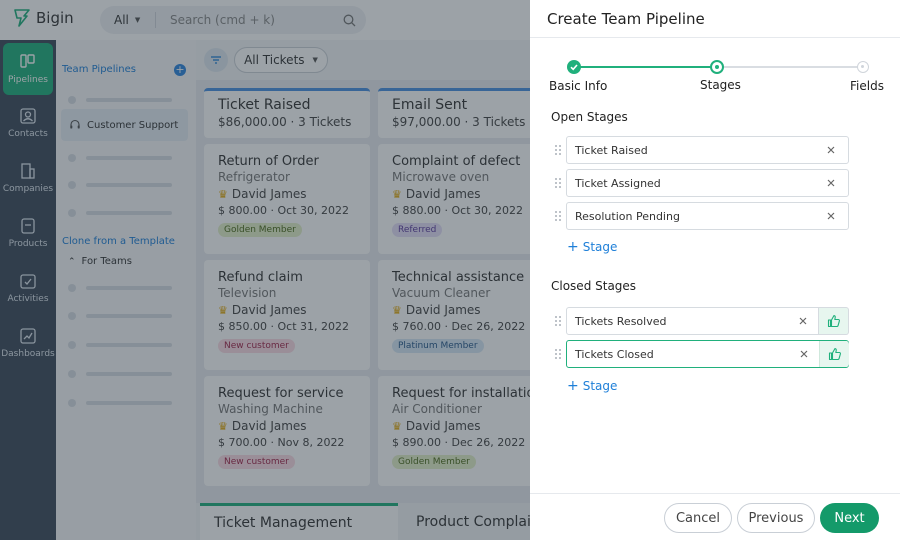 This screenshot has height=540, width=900. What do you see at coordinates (849, 518) in the screenshot?
I see `next-button: Next` at bounding box center [849, 518].